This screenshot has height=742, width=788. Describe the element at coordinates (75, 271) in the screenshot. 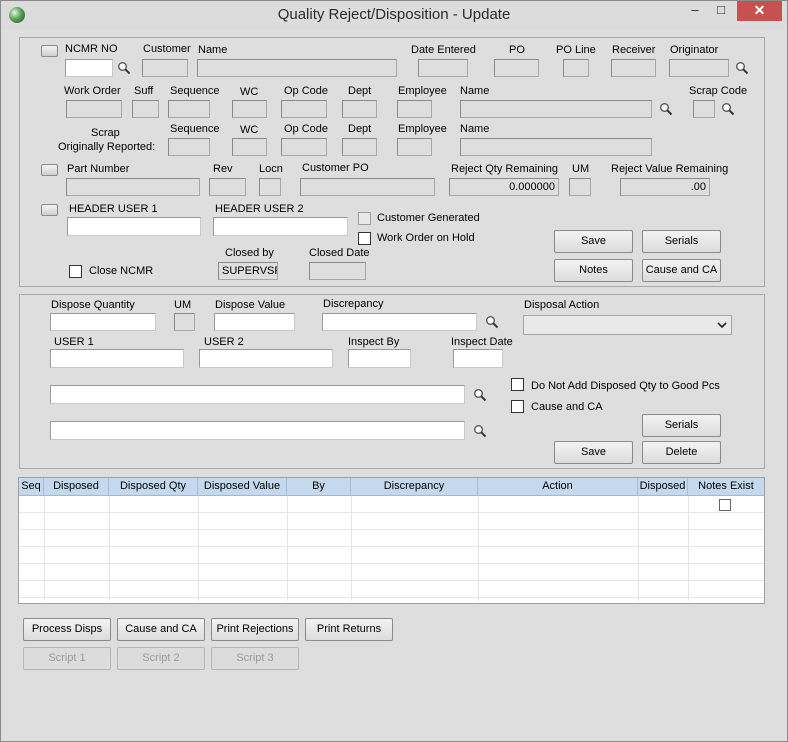

I see `close-ncmr-checkbox` at that location.